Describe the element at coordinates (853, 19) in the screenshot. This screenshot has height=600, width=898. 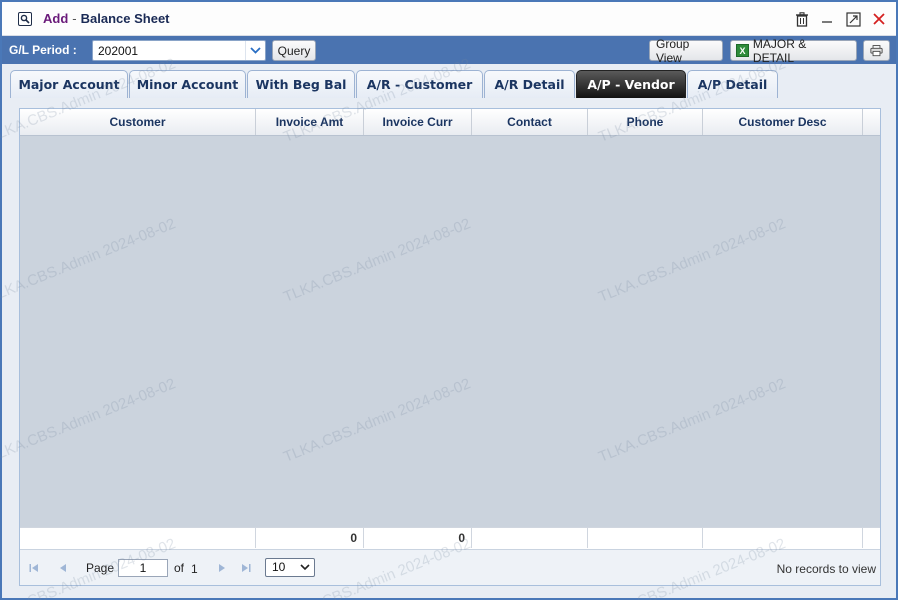
I see `maximize-icon` at that location.